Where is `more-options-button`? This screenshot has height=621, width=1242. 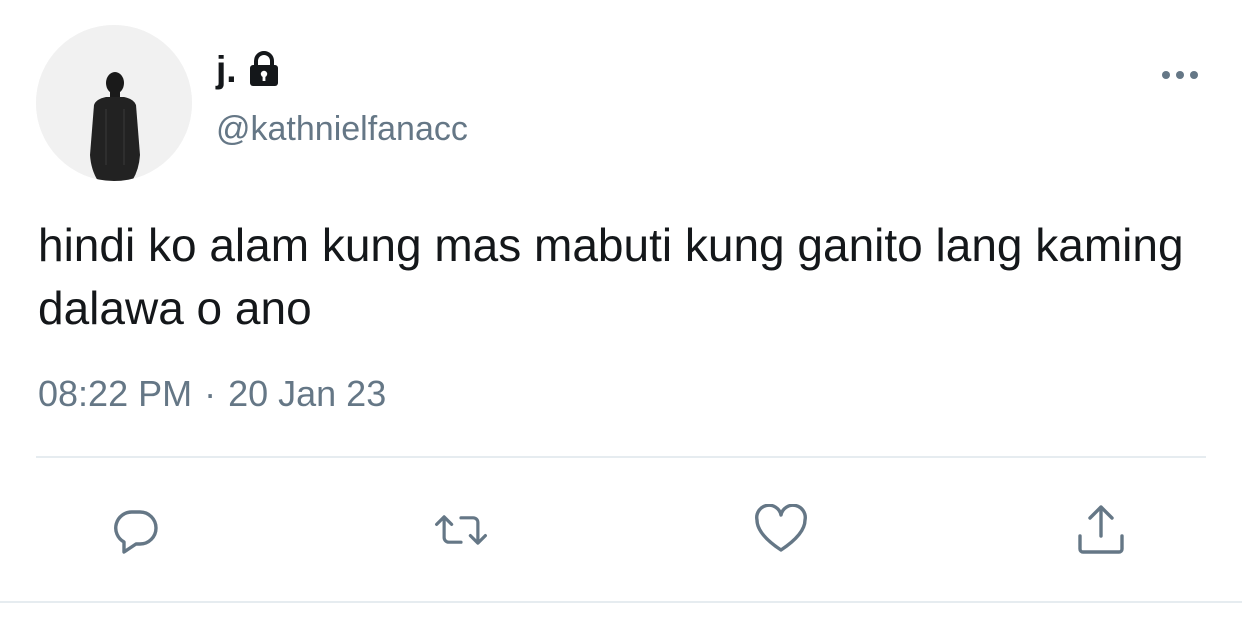
more-options-button is located at coordinates (1180, 75).